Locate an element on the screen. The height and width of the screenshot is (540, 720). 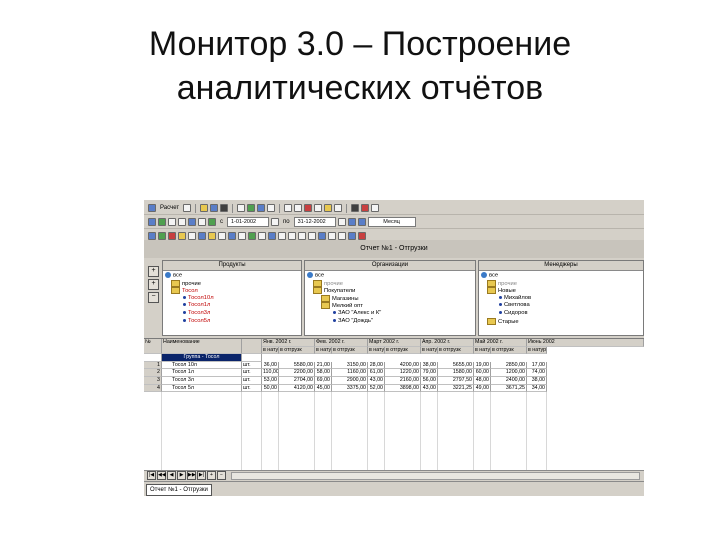
tree-node: Тосол10л is located at coordinates (232, 299).